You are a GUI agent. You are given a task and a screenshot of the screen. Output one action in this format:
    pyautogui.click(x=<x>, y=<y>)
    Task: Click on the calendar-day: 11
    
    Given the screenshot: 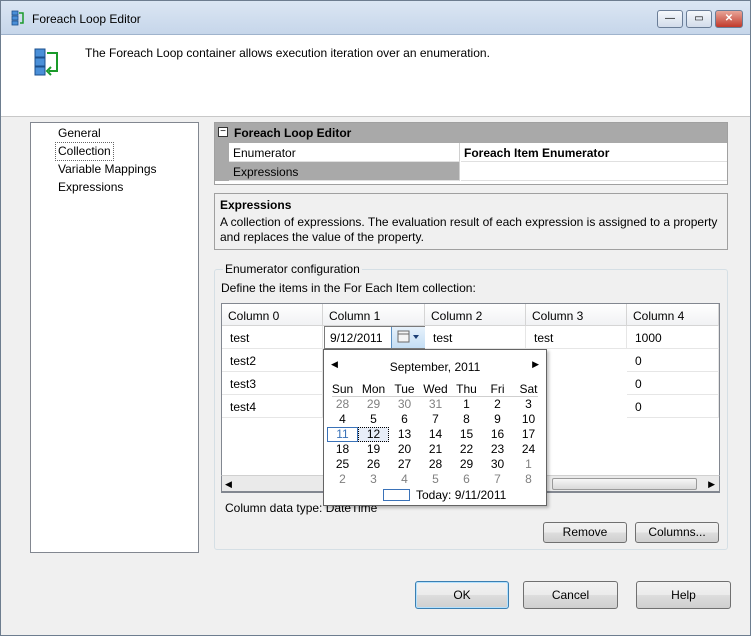 What is the action you would take?
    pyautogui.click(x=342, y=434)
    